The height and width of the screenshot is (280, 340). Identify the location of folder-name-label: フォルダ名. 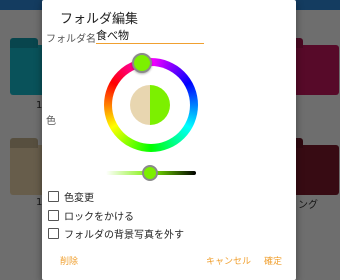
(71, 39).